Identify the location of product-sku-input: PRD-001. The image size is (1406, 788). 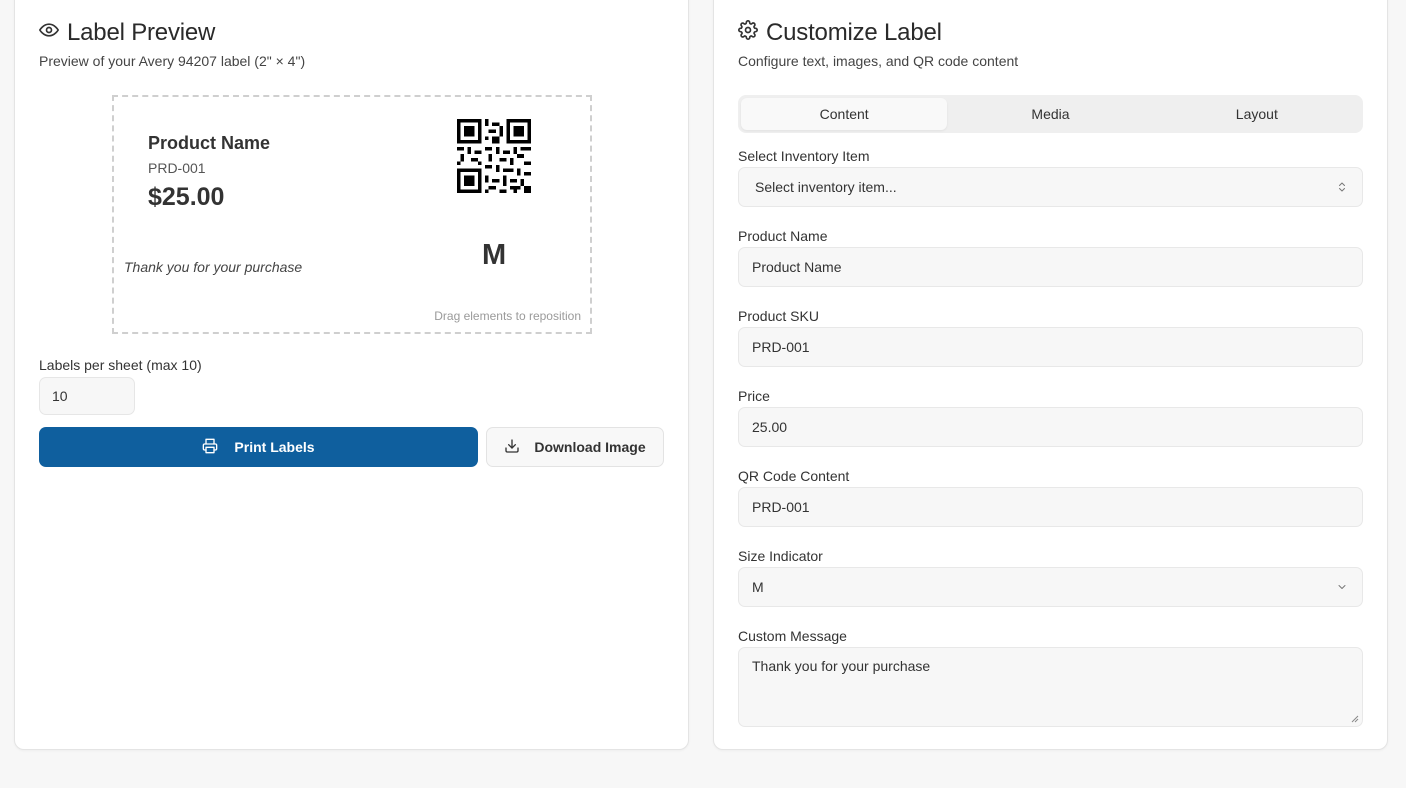
(1050, 347).